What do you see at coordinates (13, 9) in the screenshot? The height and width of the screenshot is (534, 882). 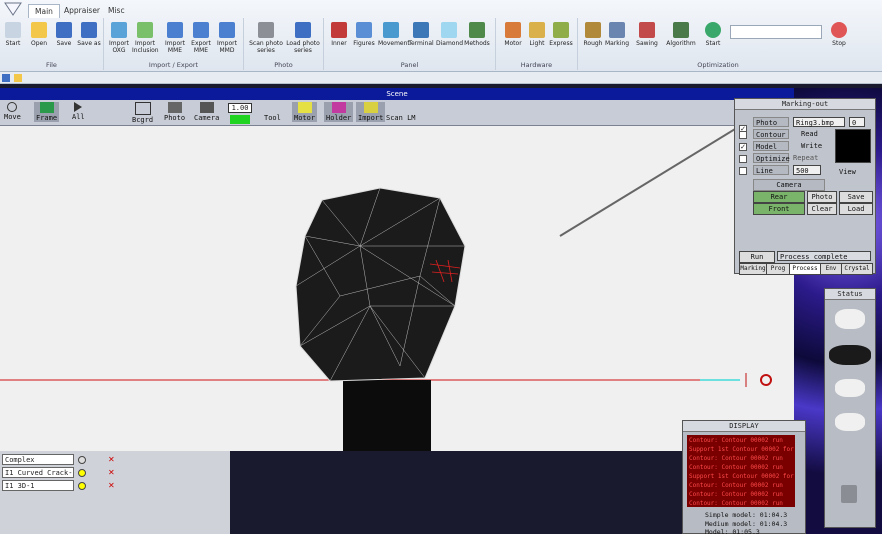 I see `app-menu-icon` at bounding box center [13, 9].